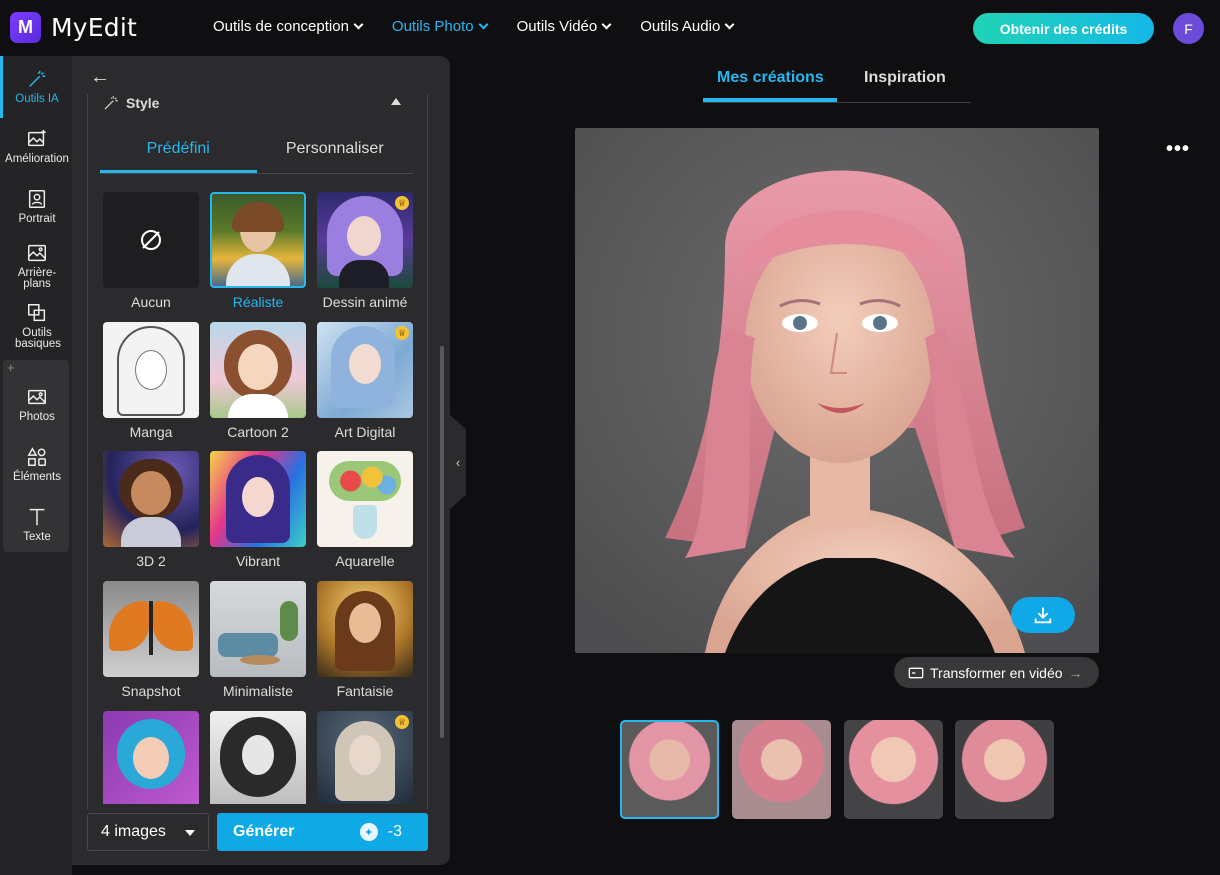 The width and height of the screenshot is (1220, 875). What do you see at coordinates (37, 464) in the screenshot?
I see `rail-item-elements: Éléments` at bounding box center [37, 464].